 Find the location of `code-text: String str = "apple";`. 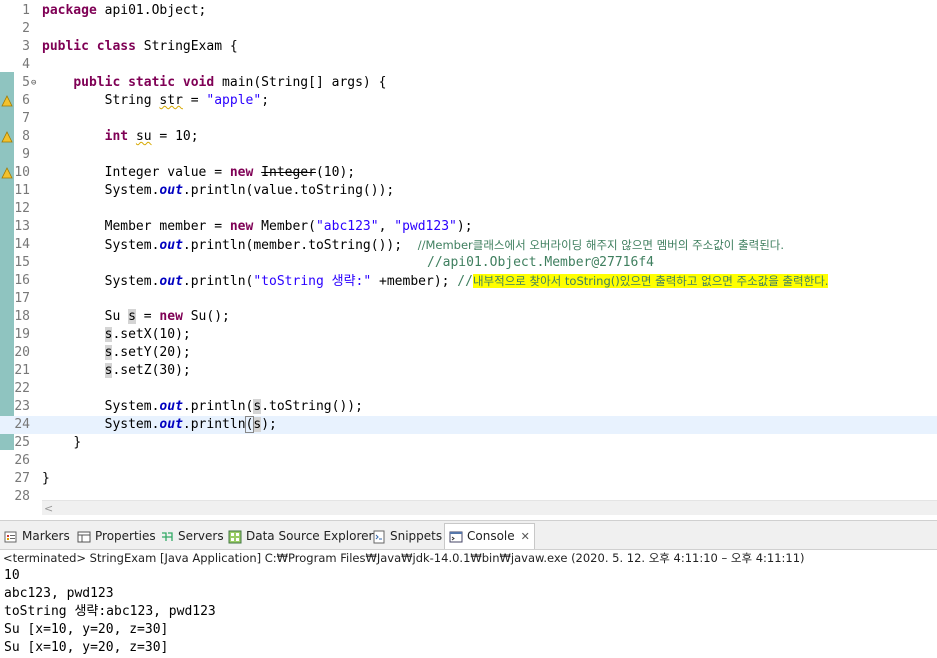

code-text: String str = "apple"; is located at coordinates (155, 101).